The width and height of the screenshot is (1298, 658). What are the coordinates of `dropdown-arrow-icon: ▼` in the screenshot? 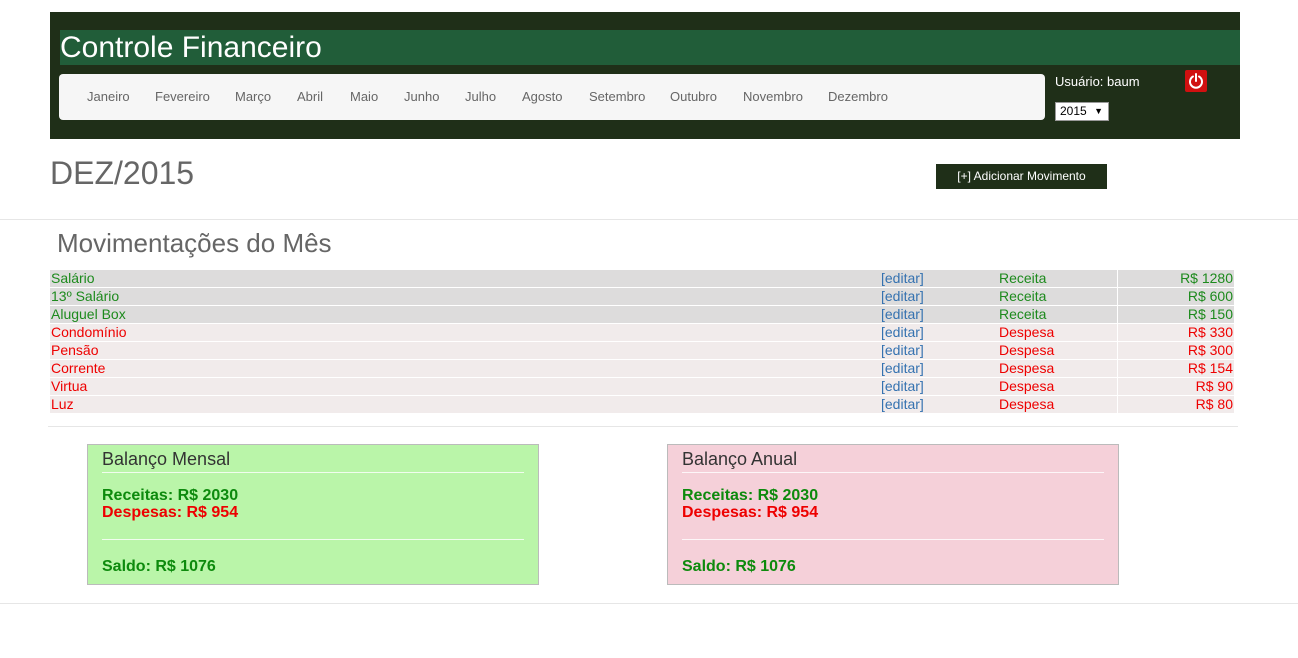 It's located at (1098, 111).